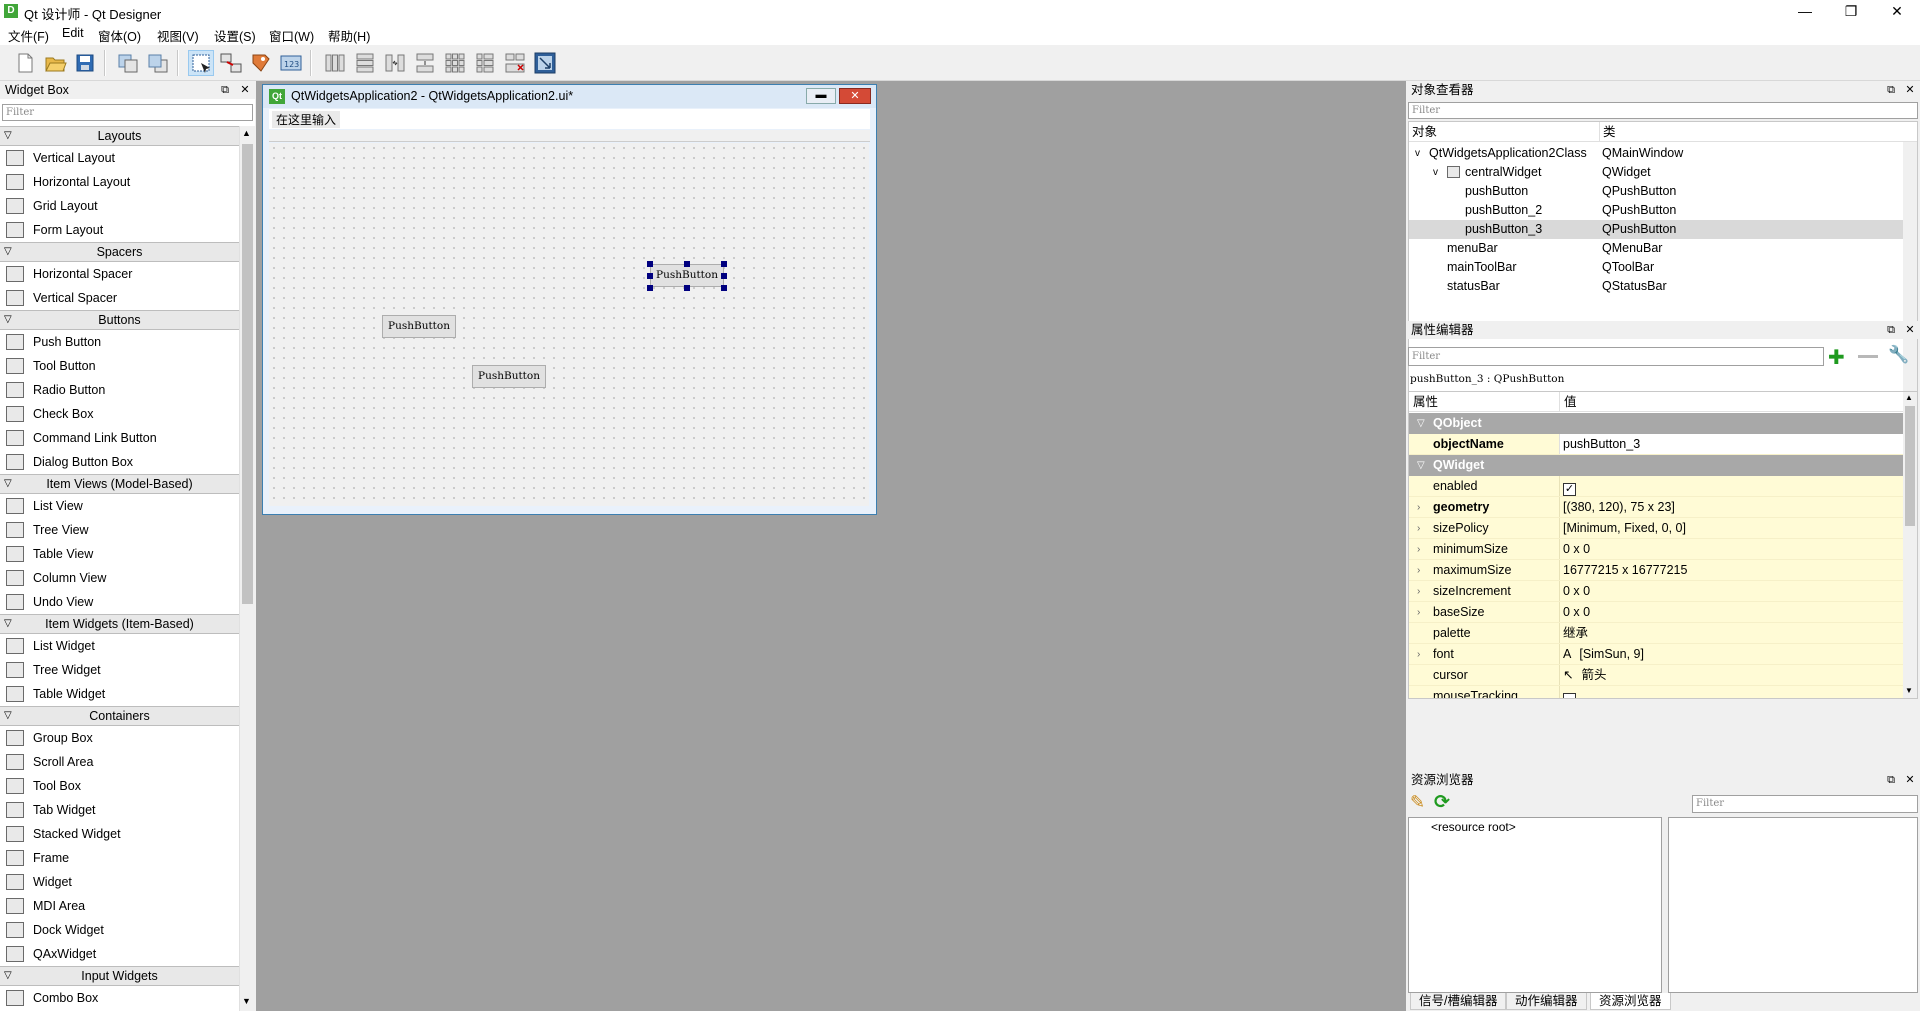 The image size is (1920, 1011). I want to click on widget-item-combo-box: Combo Box, so click(119, 998).